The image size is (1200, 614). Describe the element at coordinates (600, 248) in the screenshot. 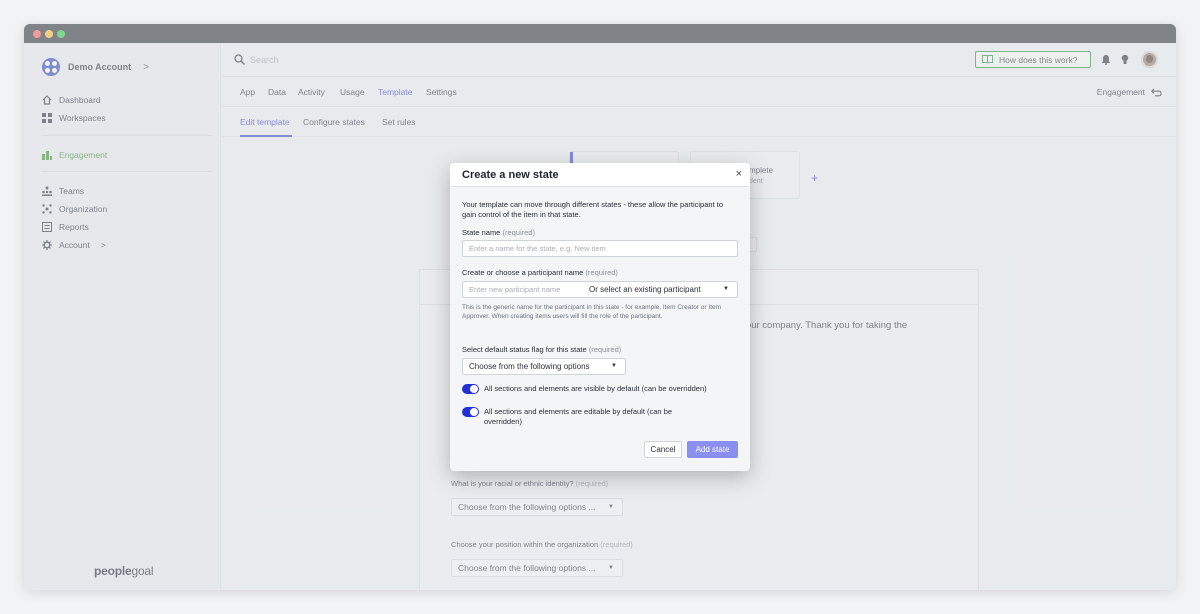

I see `state-name-input` at that location.